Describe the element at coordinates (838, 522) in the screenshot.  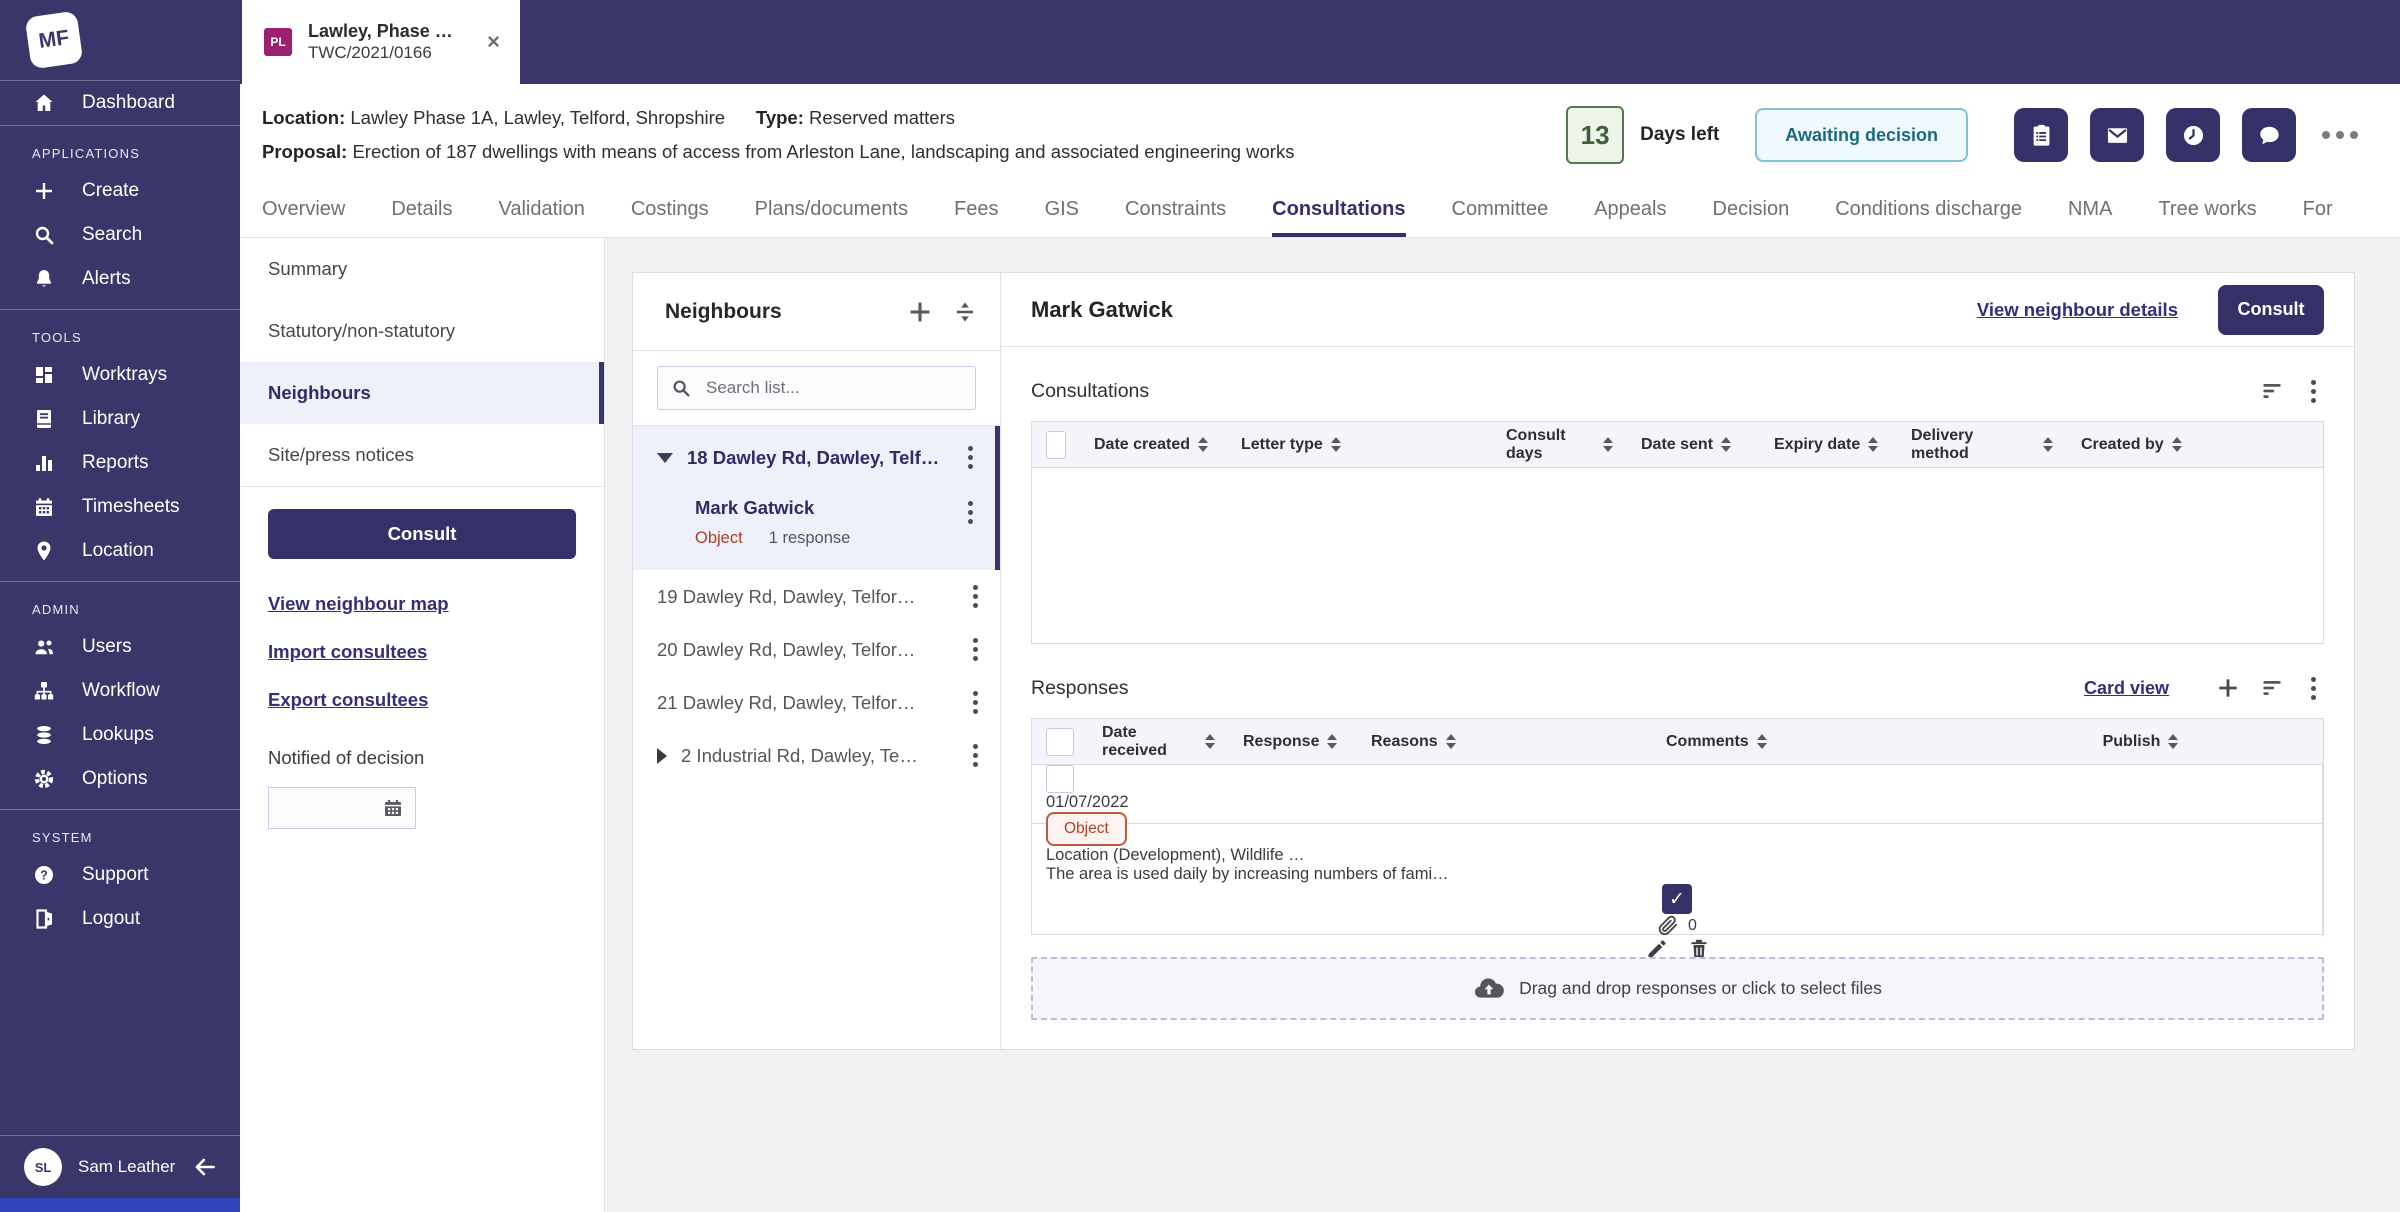
I see `neighbour-contact: Mark Gatwick Object 1 response` at that location.